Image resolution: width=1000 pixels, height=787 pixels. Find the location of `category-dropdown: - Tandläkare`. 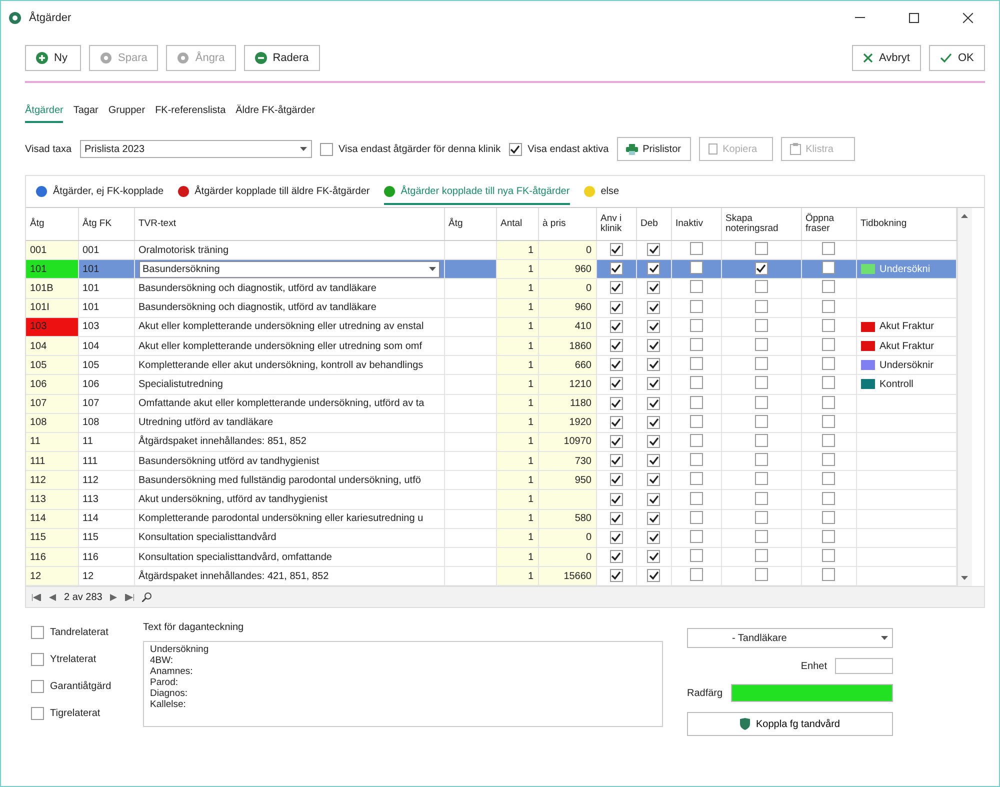

category-dropdown: - Tandläkare is located at coordinates (790, 638).